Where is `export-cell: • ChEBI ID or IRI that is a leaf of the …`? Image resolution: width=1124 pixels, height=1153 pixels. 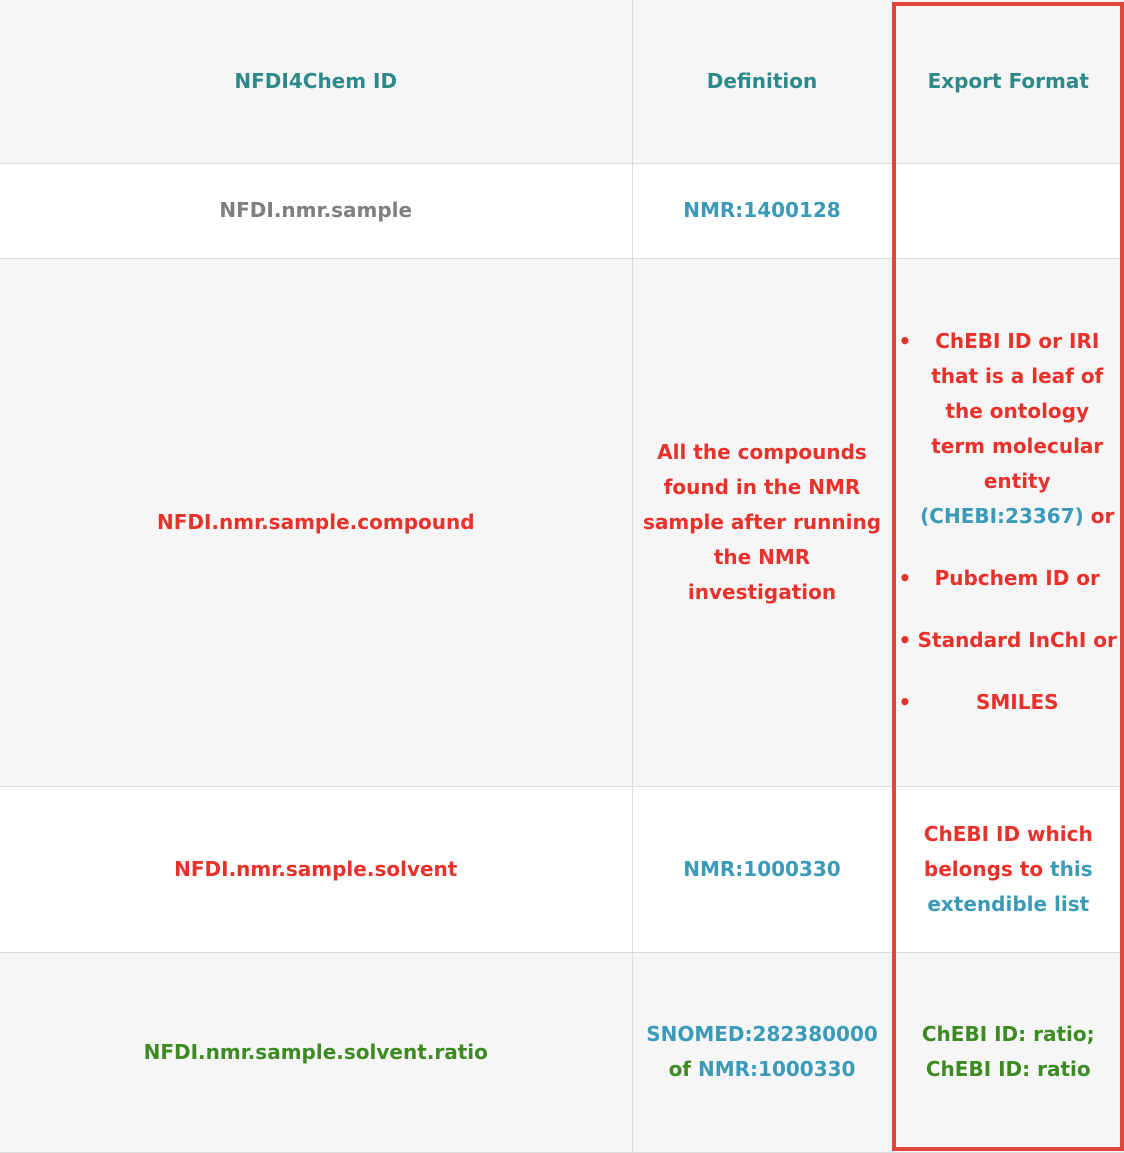
export-cell: • ChEBI ID or IRI that is a leaf of the … is located at coordinates (1007, 522).